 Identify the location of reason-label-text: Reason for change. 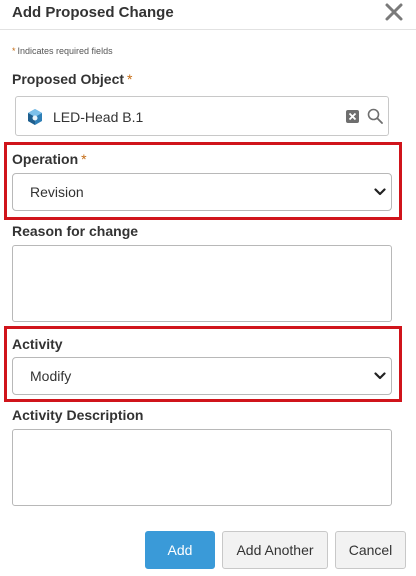
(75, 231).